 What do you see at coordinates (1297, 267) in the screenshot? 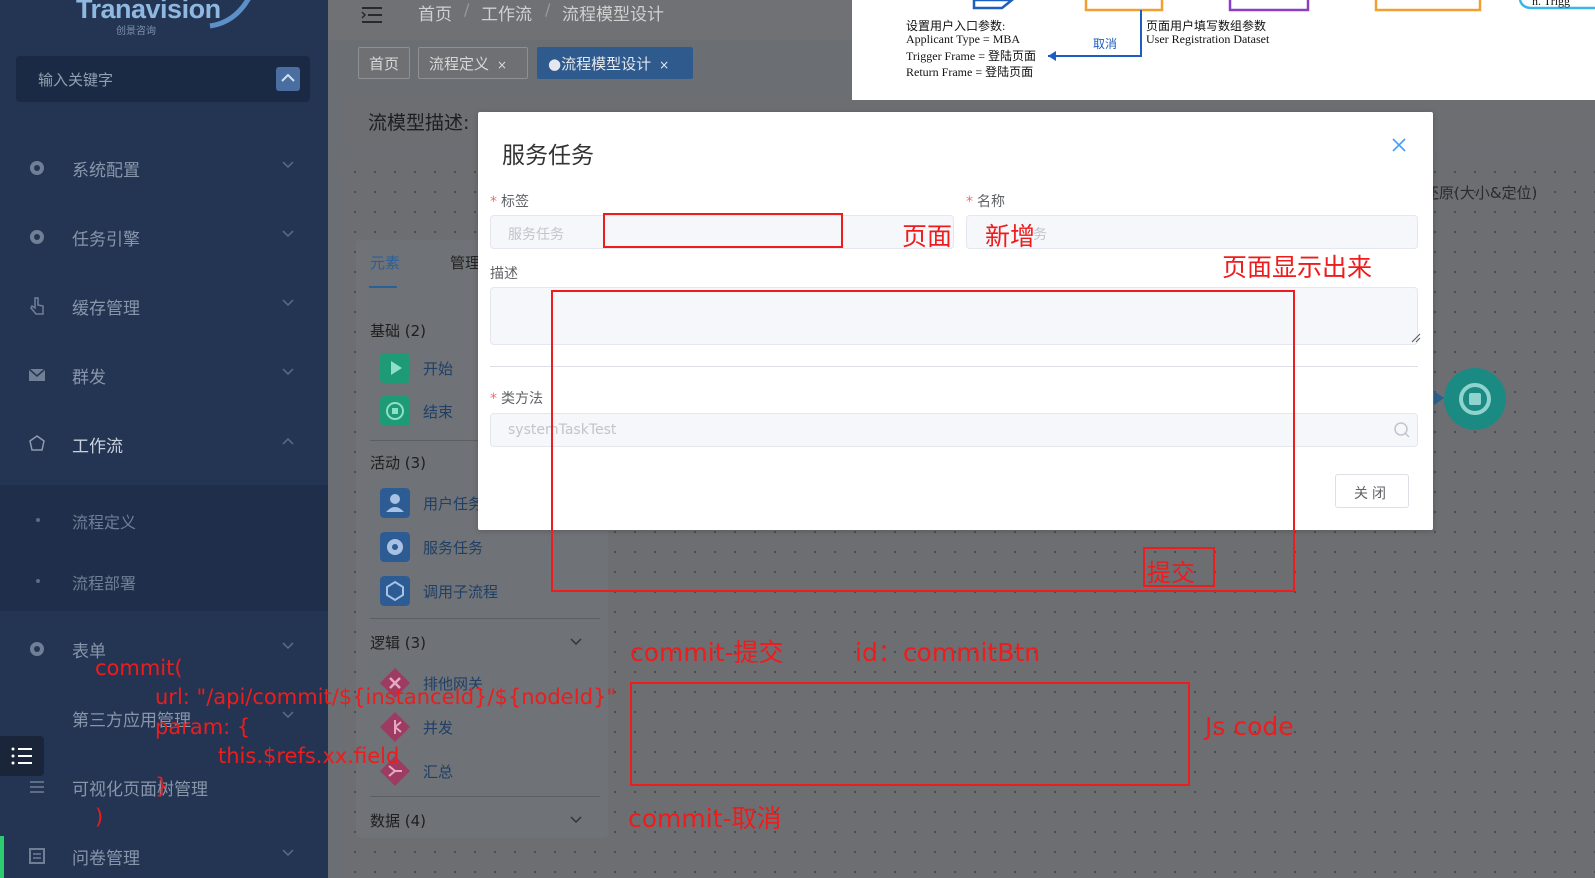
I see `annotation-page-show: 页面显示出来` at bounding box center [1297, 267].